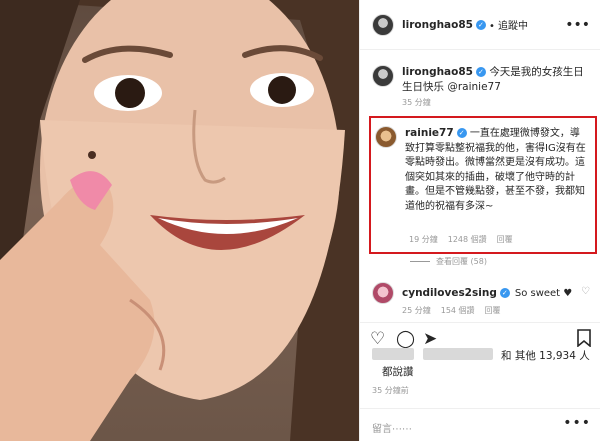 The image size is (600, 441). I want to click on caption-avatar, so click(383, 76).